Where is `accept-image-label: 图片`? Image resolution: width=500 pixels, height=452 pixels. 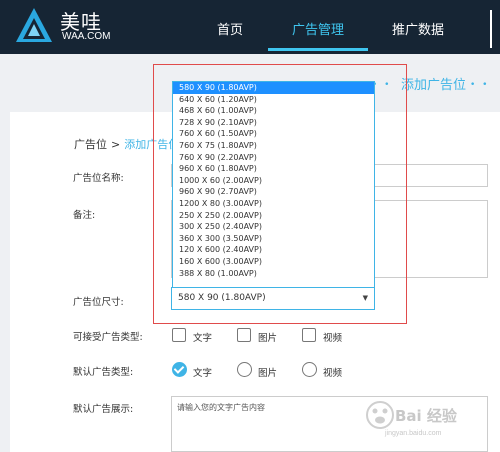 accept-image-label: 图片 is located at coordinates (268, 338).